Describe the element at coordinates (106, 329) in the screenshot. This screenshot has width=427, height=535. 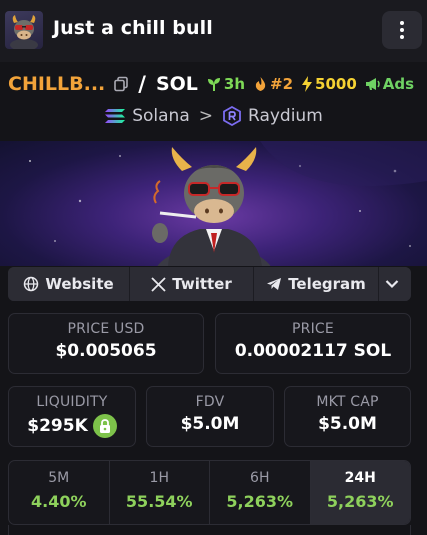
I see `price-usd-label: PRICE USD` at that location.